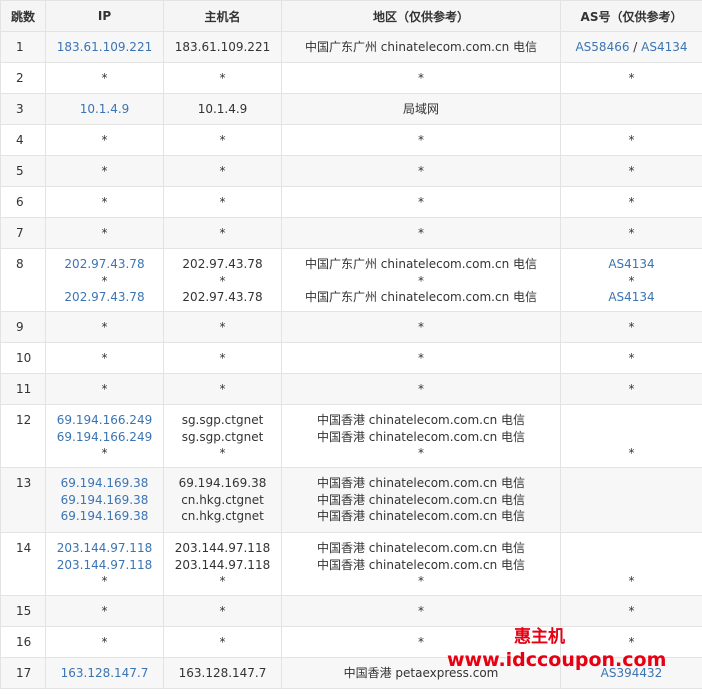 Image resolution: width=702 pixels, height=694 pixels. Describe the element at coordinates (222, 16) in the screenshot. I see `header-hostname: 主机名` at that location.